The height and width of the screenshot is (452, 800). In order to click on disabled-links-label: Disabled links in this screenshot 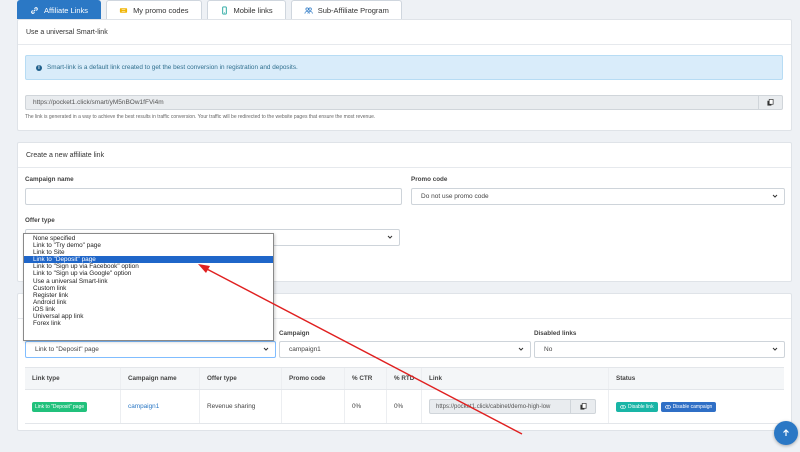, I will do `click(555, 333)`.